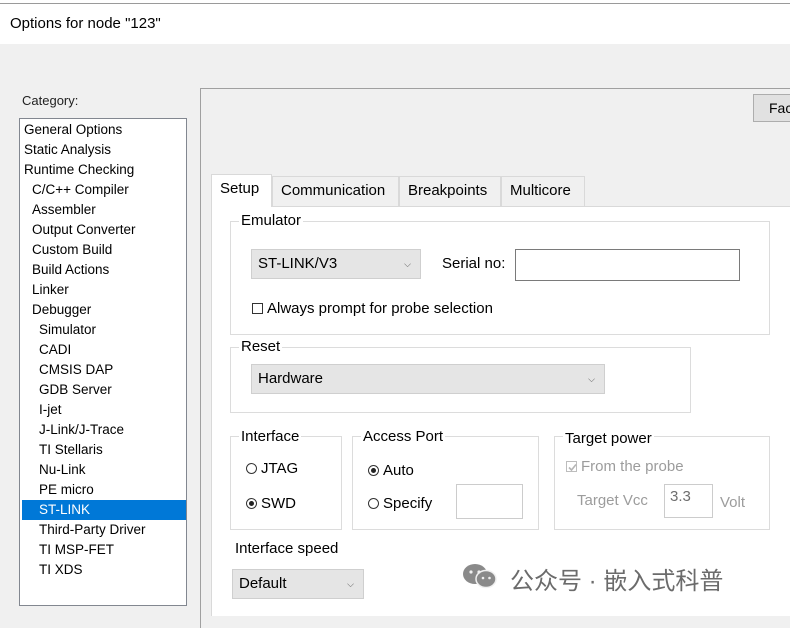  What do you see at coordinates (104, 290) in the screenshot?
I see `category-item-linker: Linker` at bounding box center [104, 290].